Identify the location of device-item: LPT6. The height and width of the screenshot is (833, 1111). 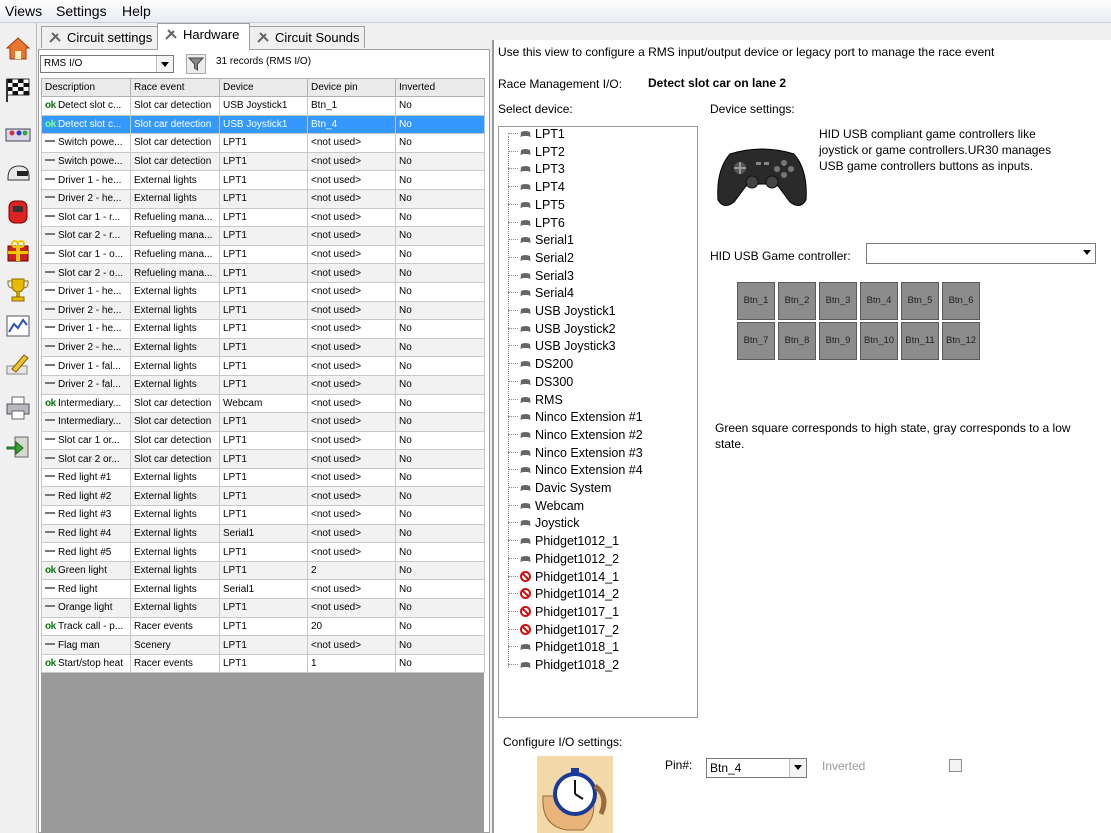
(536, 223).